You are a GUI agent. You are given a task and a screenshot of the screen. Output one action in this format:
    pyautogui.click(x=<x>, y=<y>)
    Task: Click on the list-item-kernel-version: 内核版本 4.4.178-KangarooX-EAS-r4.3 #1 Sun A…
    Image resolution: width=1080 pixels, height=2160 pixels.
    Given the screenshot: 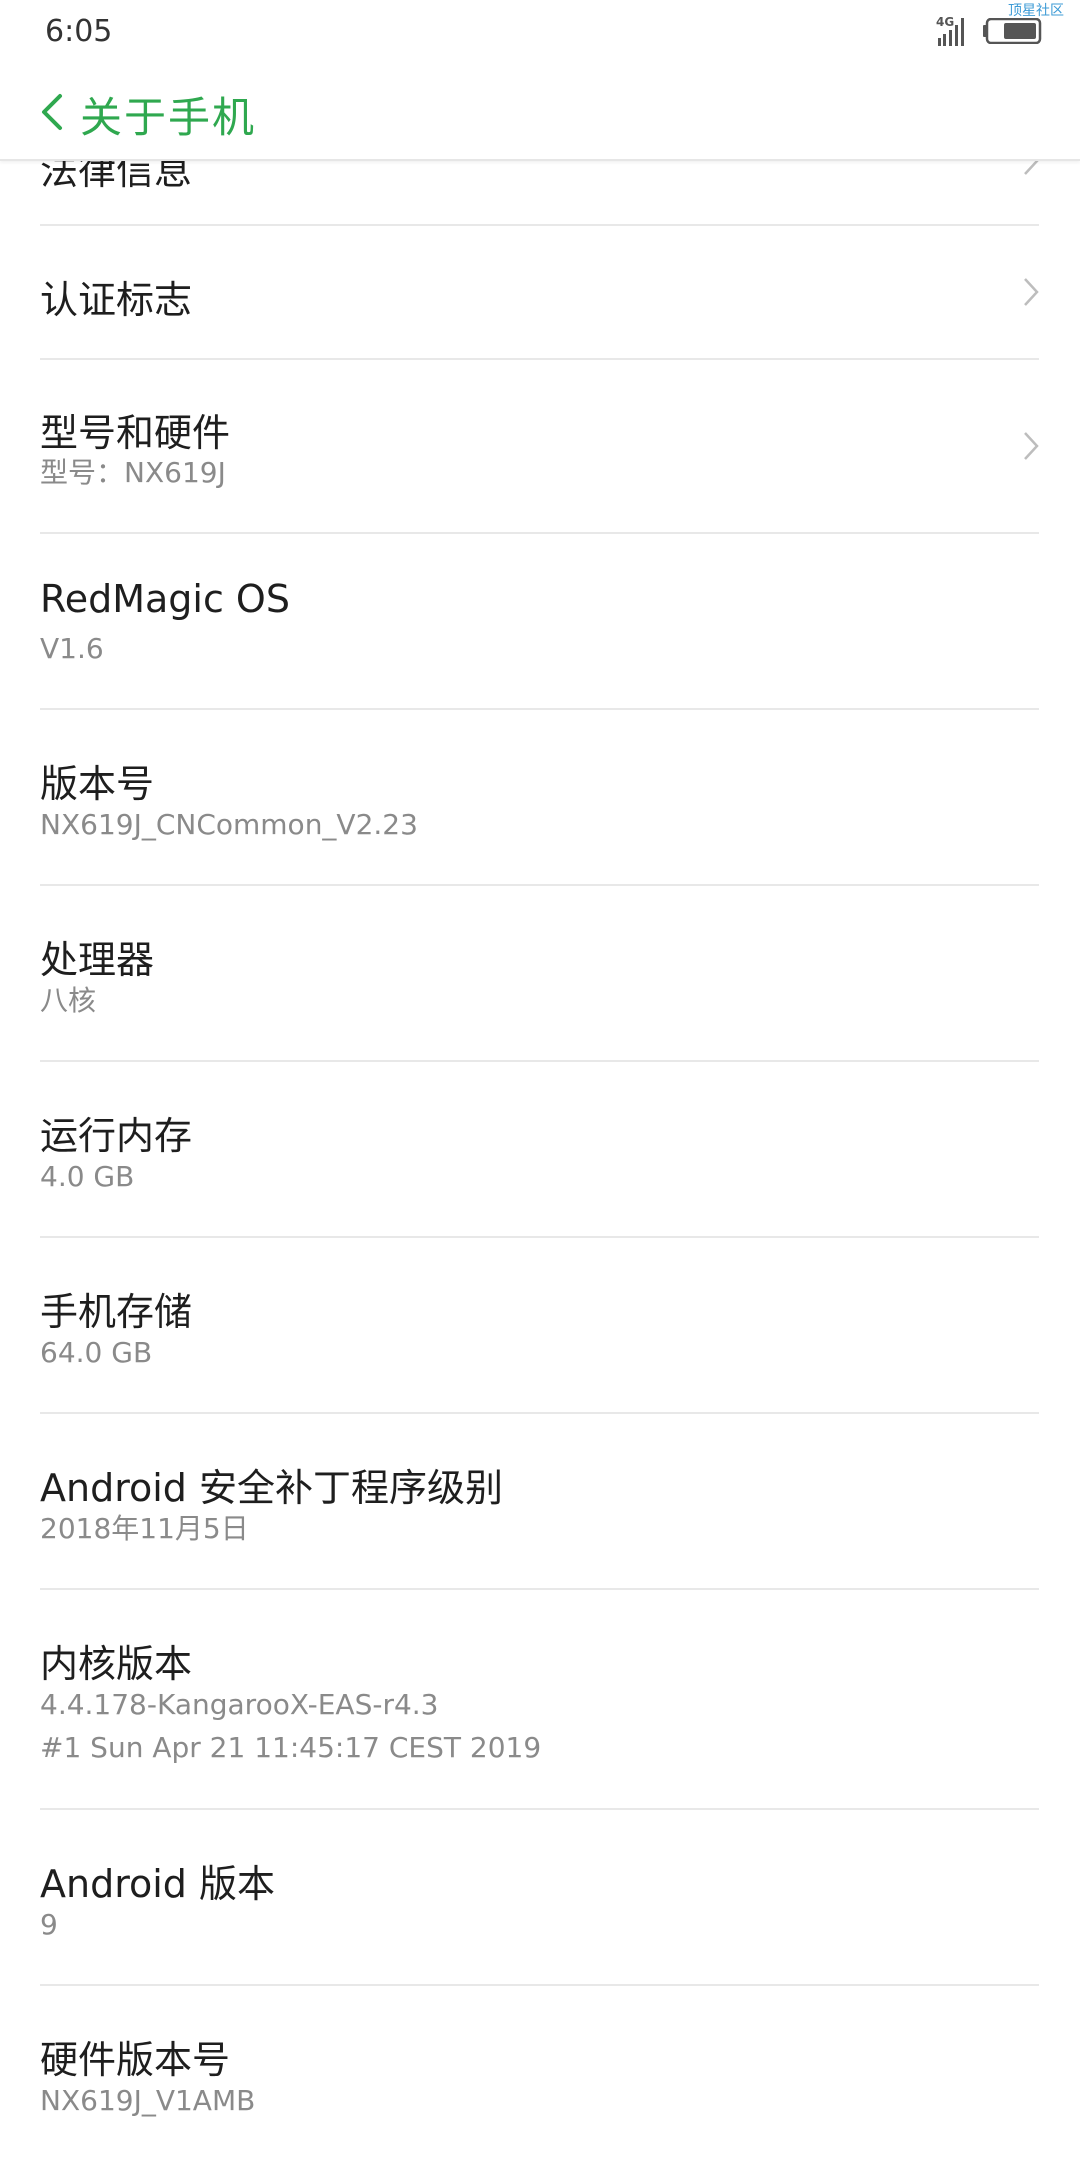 What is the action you would take?
    pyautogui.click(x=539, y=1700)
    